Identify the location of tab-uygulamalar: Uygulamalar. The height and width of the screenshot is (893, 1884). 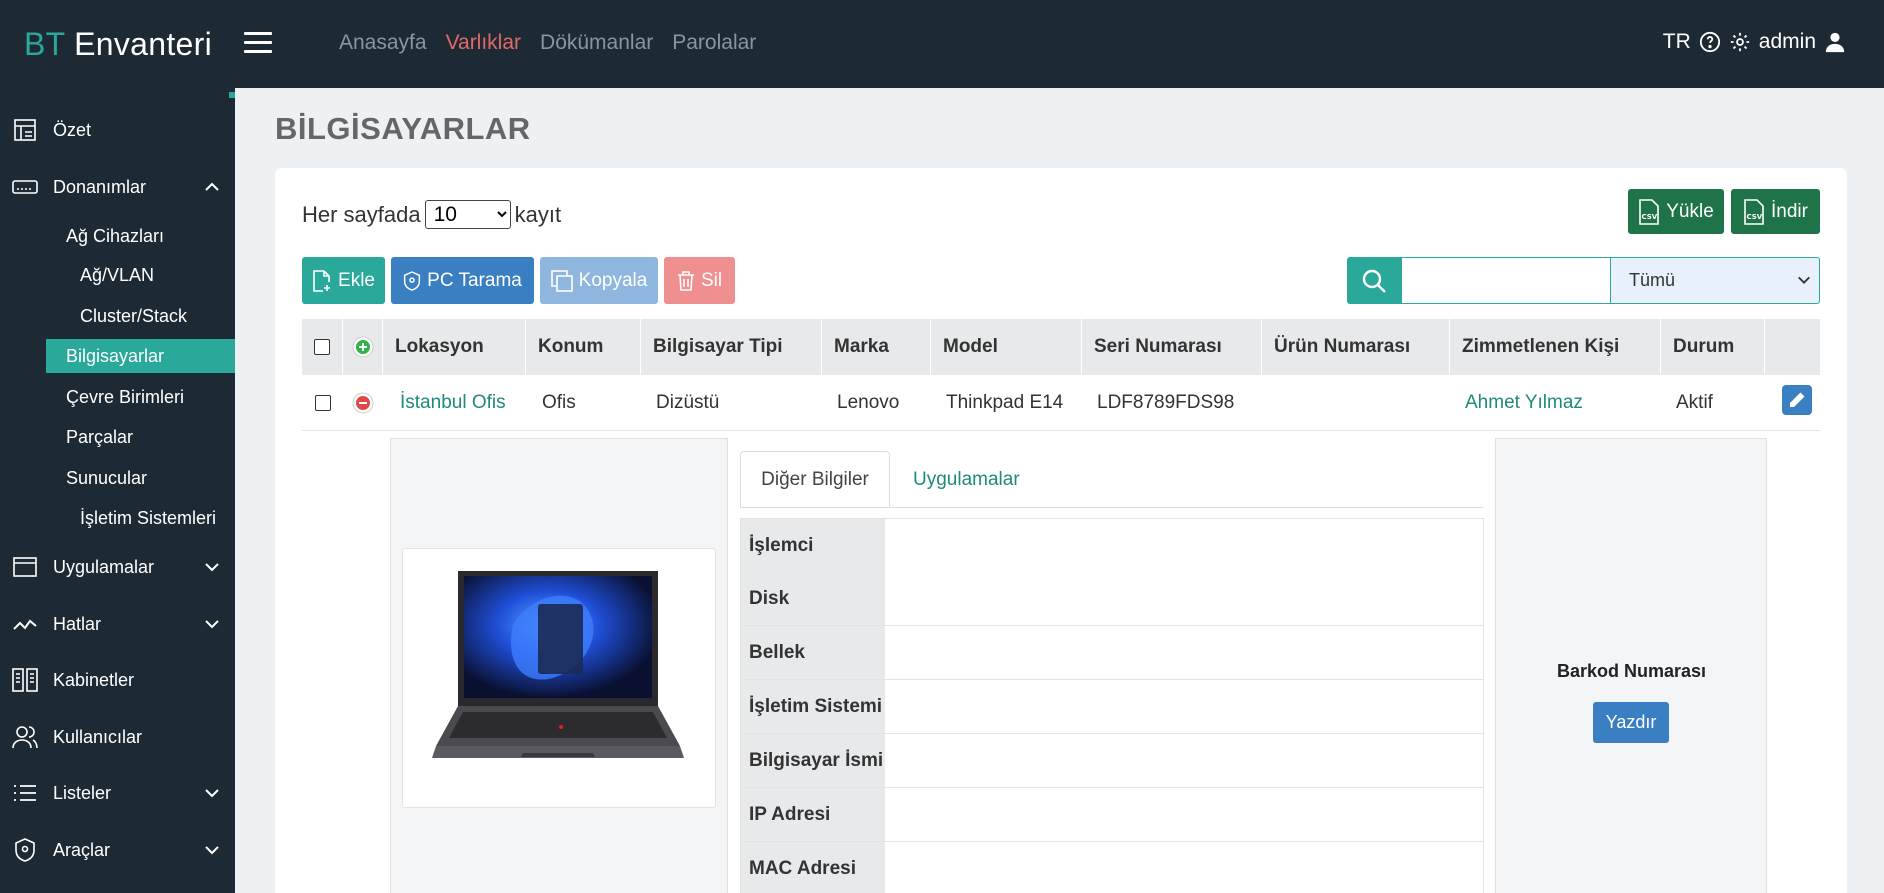
(966, 479).